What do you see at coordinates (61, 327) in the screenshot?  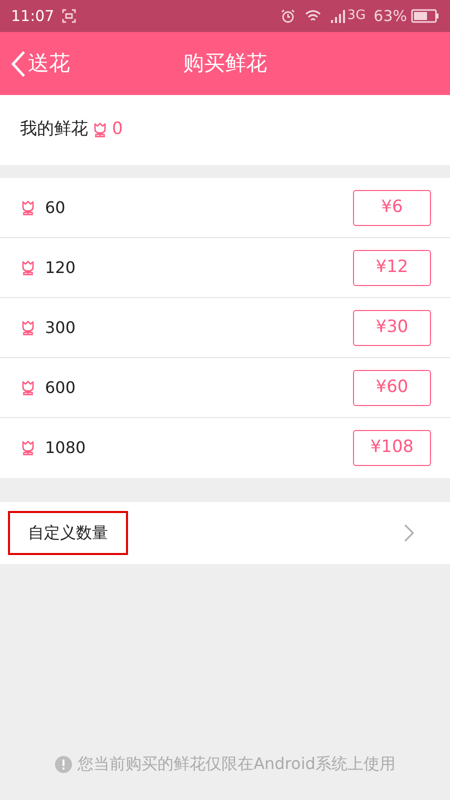 I see `flower-amount: 300` at bounding box center [61, 327].